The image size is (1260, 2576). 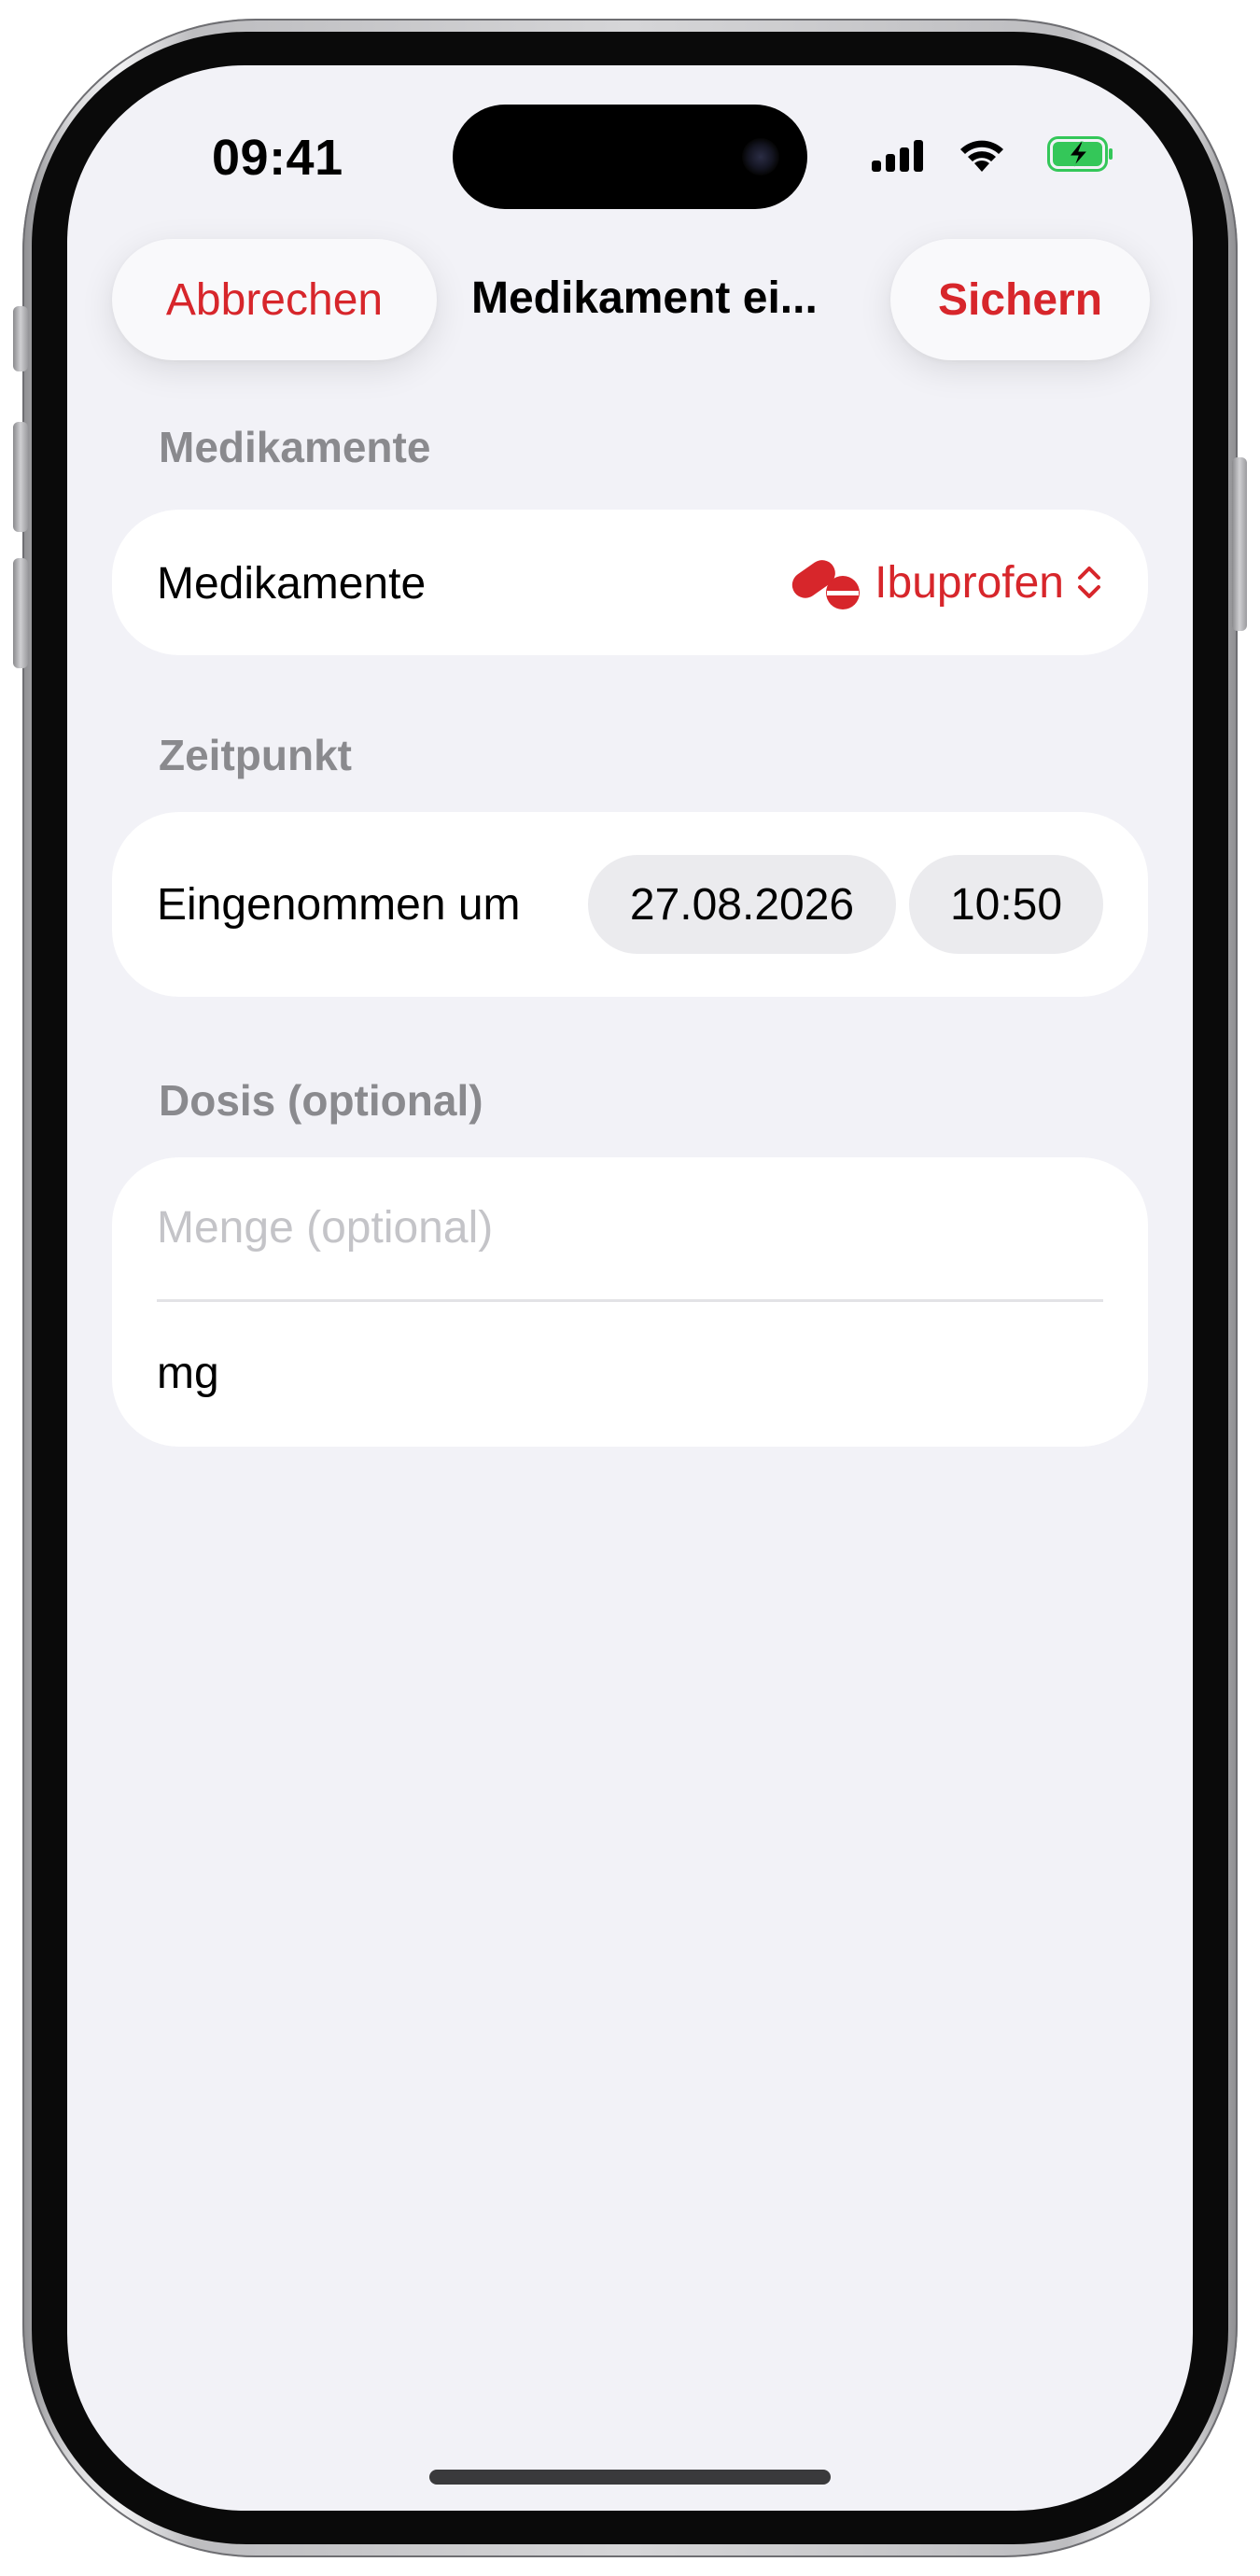 I want to click on volume-down-button, so click(x=20, y=613).